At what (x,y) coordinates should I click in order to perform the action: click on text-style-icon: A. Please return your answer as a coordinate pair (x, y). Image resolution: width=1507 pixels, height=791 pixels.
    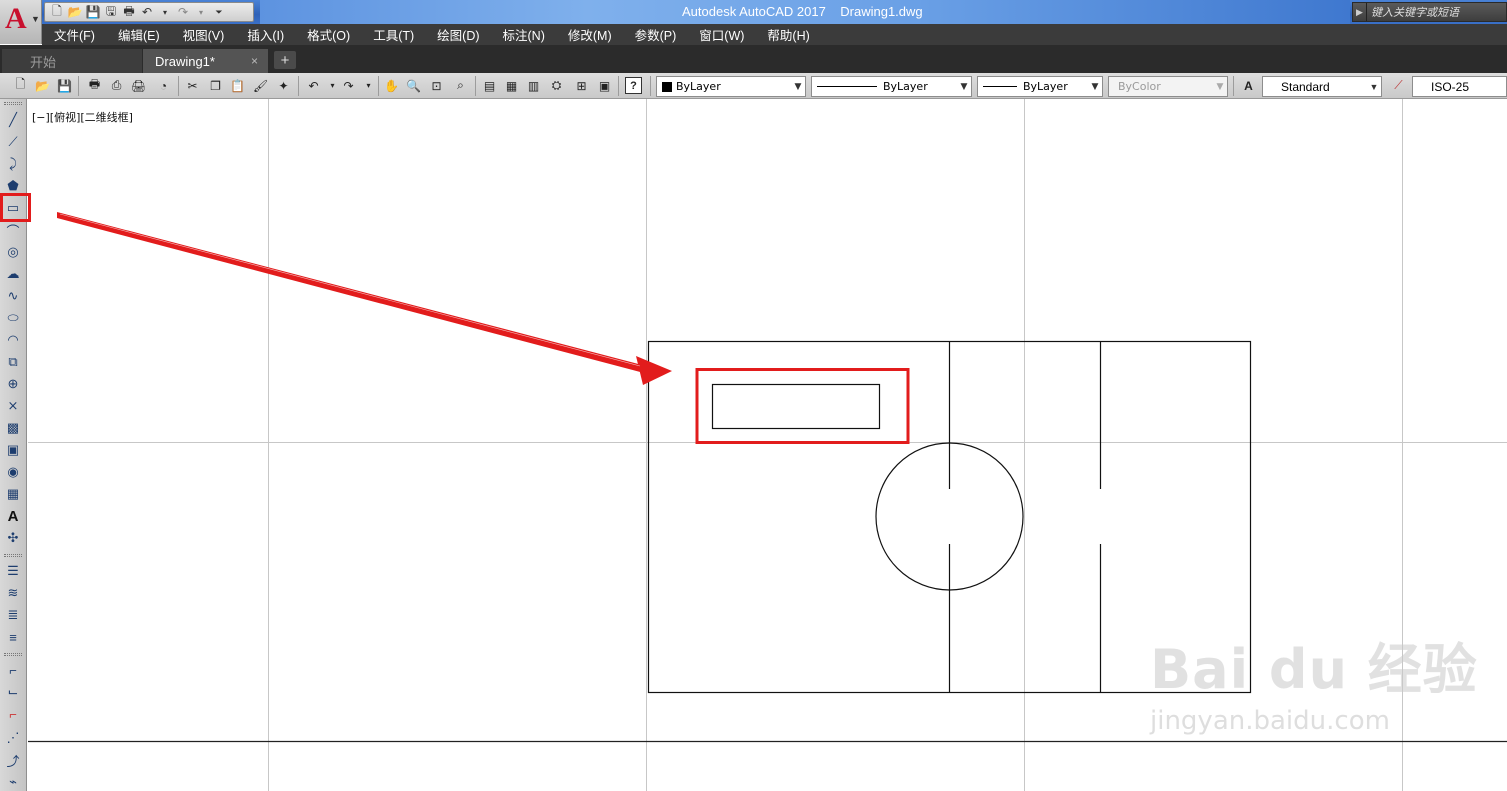
    Looking at the image, I should click on (1248, 85).